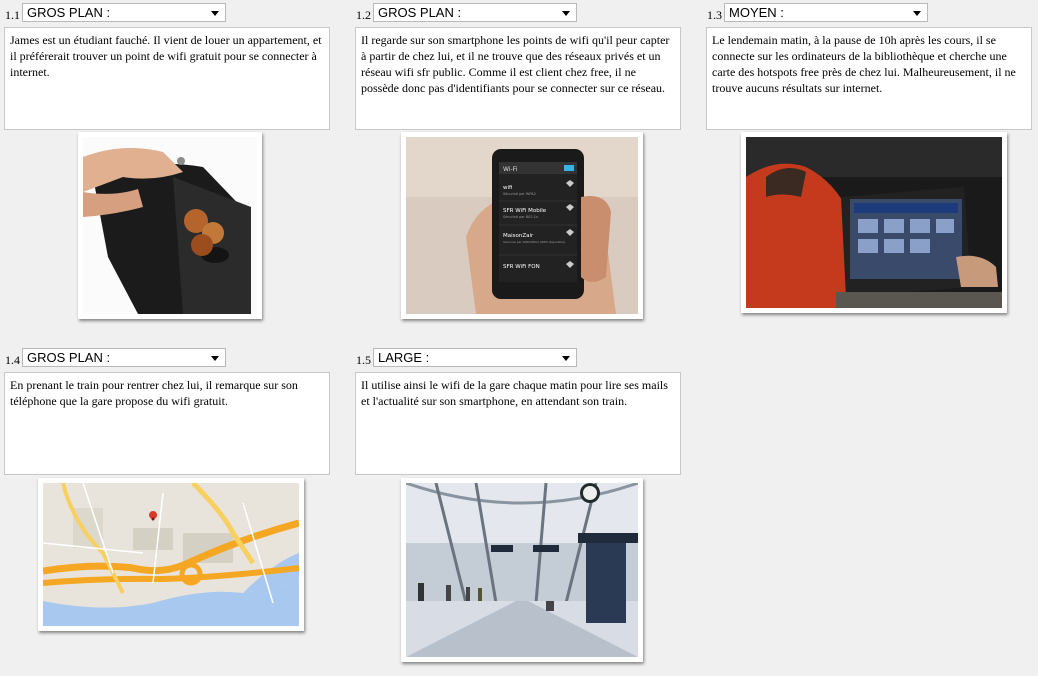 The height and width of the screenshot is (676, 1038). What do you see at coordinates (525, 211) in the screenshot?
I see `network-name: SFR WiFi Mobile` at bounding box center [525, 211].